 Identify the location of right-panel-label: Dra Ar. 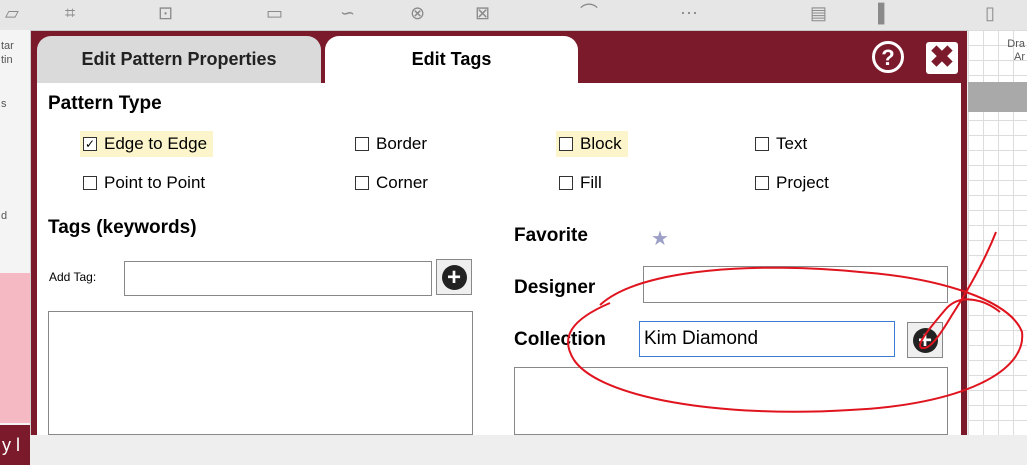
(1016, 50).